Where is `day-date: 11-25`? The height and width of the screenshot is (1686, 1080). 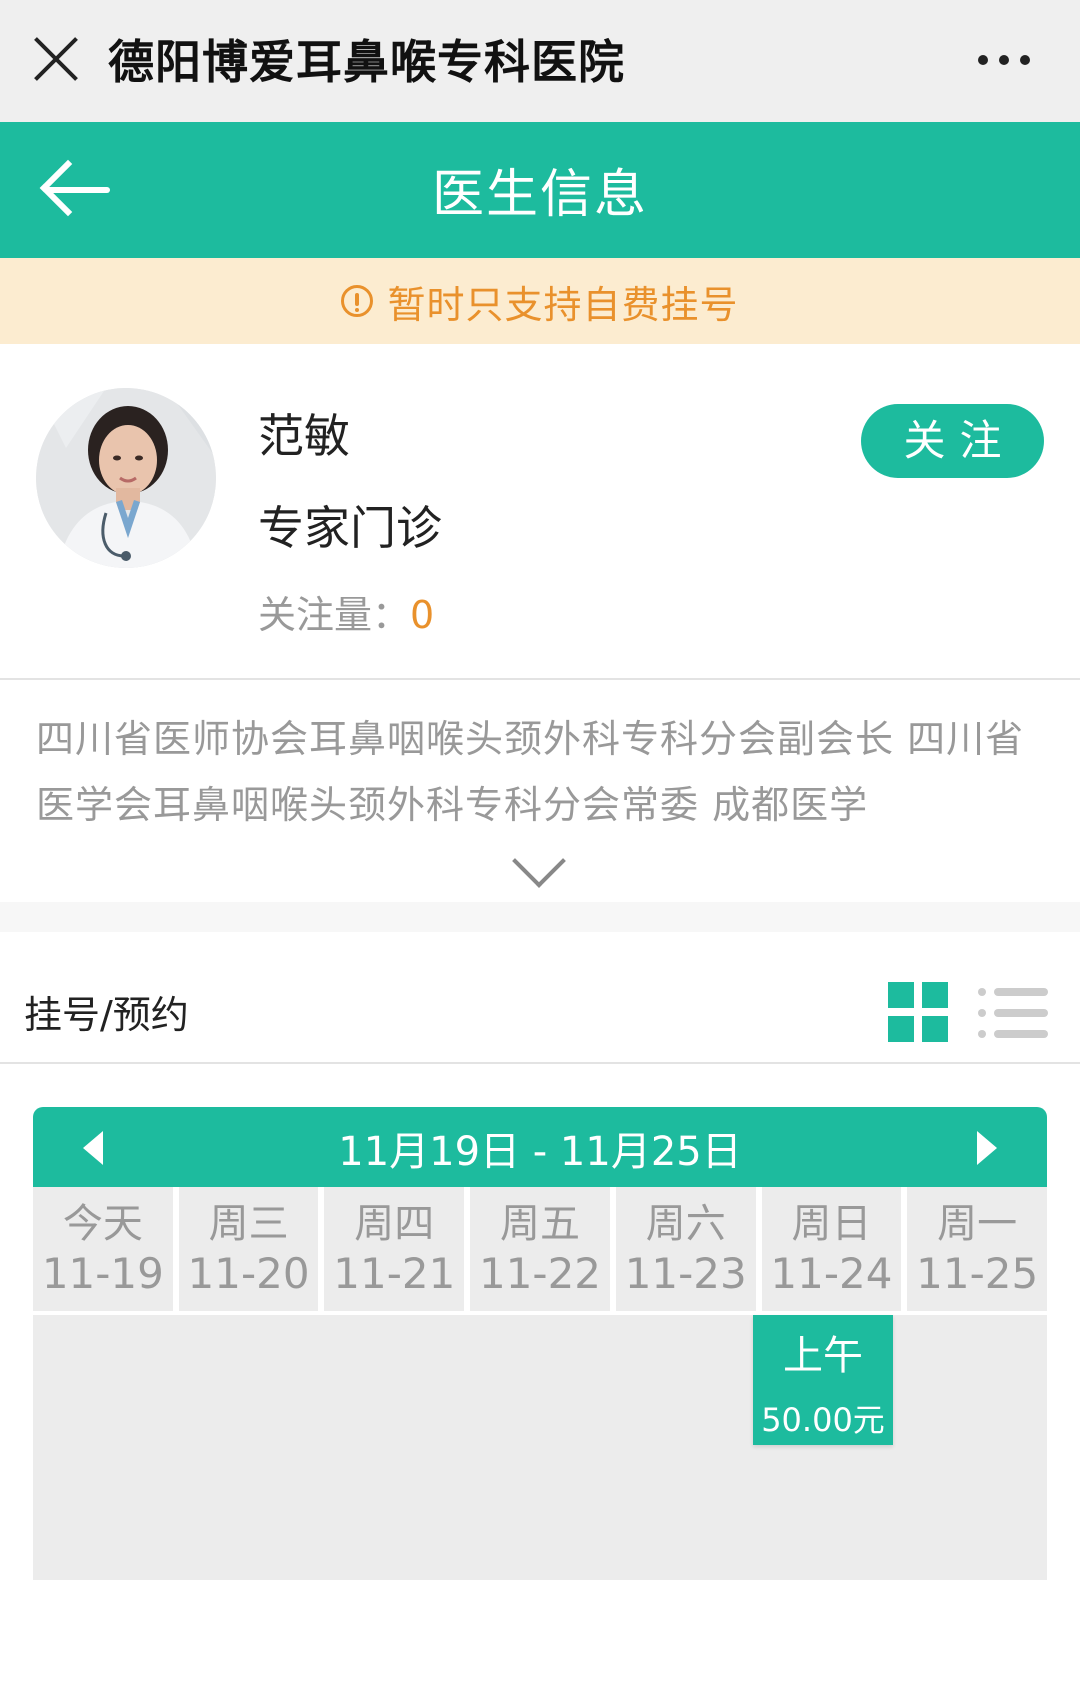 day-date: 11-25 is located at coordinates (977, 1273).